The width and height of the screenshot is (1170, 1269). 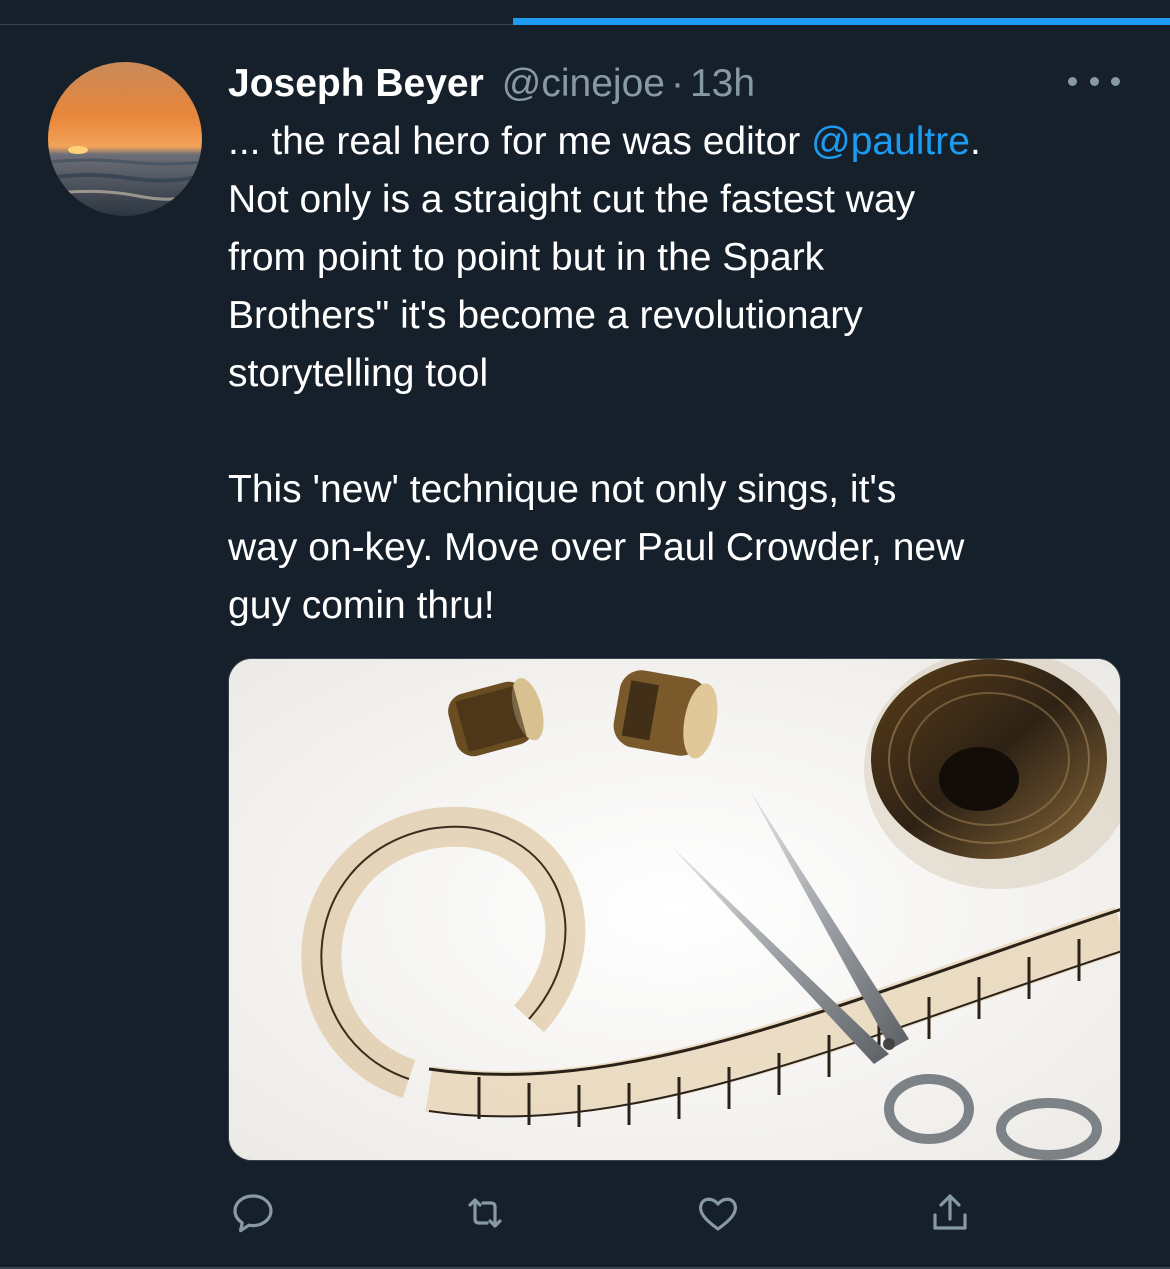 I want to click on tweet-text-part1: ... the real hero for me was editor, so click(x=520, y=141).